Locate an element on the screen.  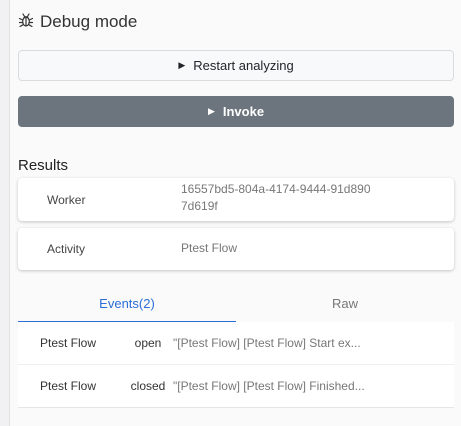
worker-key: Worker is located at coordinates (66, 199).